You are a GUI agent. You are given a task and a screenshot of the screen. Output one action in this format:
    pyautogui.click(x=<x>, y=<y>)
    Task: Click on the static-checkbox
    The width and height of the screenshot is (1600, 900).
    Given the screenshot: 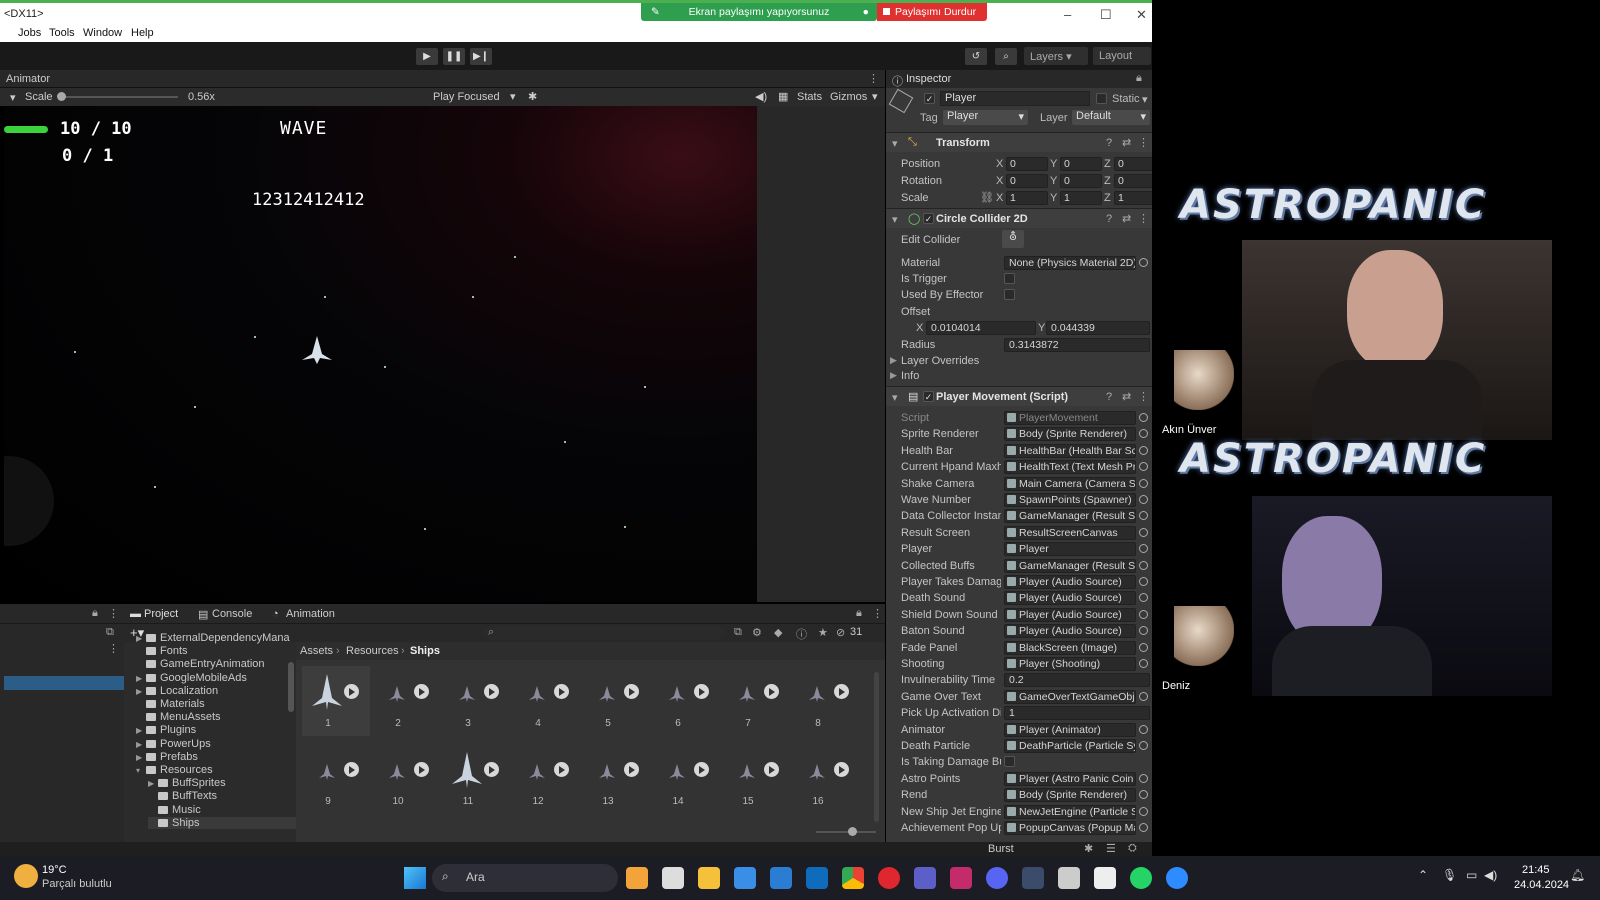 What is the action you would take?
    pyautogui.click(x=1101, y=98)
    